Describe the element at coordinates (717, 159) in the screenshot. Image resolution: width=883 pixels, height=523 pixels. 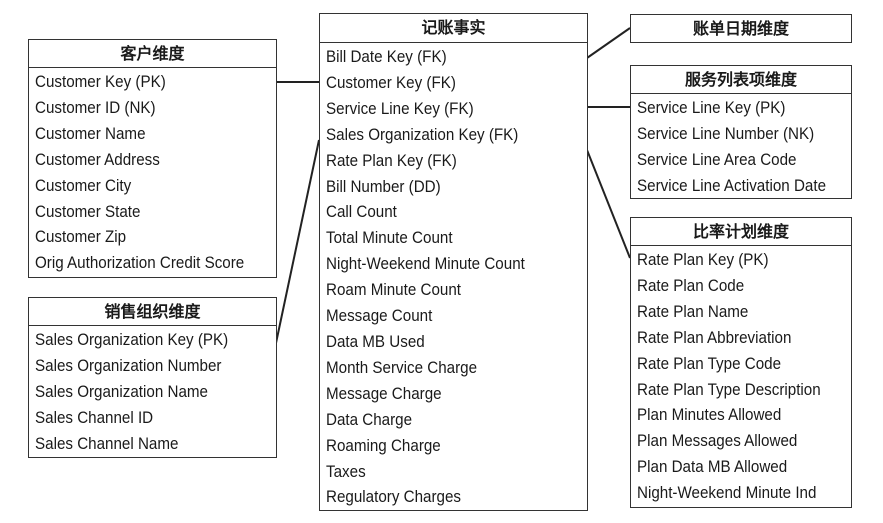
I see `field-row: Service Line Area Code` at that location.